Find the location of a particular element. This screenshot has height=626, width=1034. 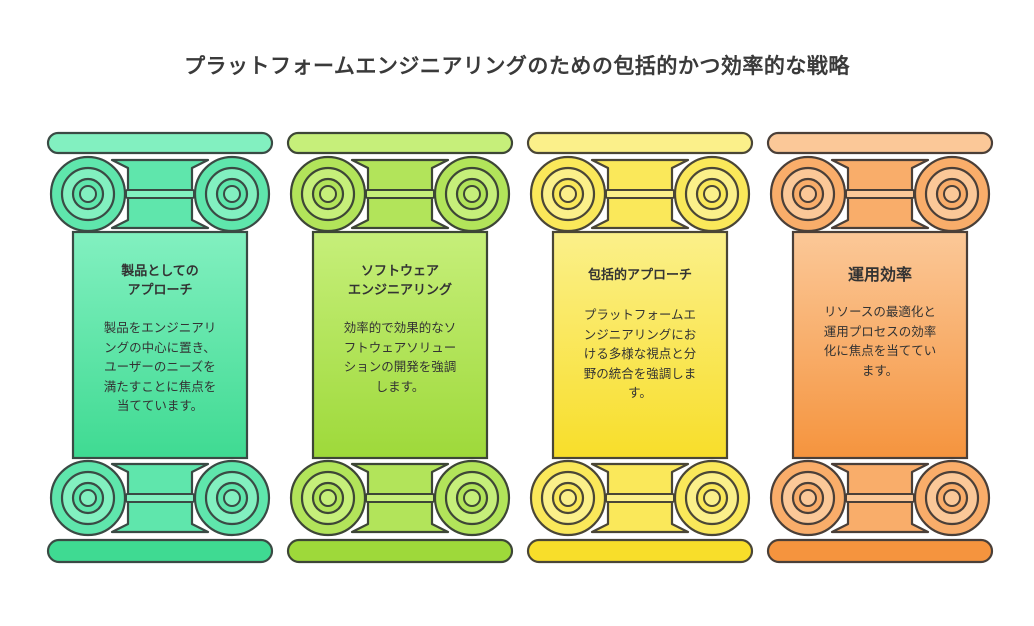

pillar-4-description-line: 運用プロセスの効率 is located at coordinates (880, 331).